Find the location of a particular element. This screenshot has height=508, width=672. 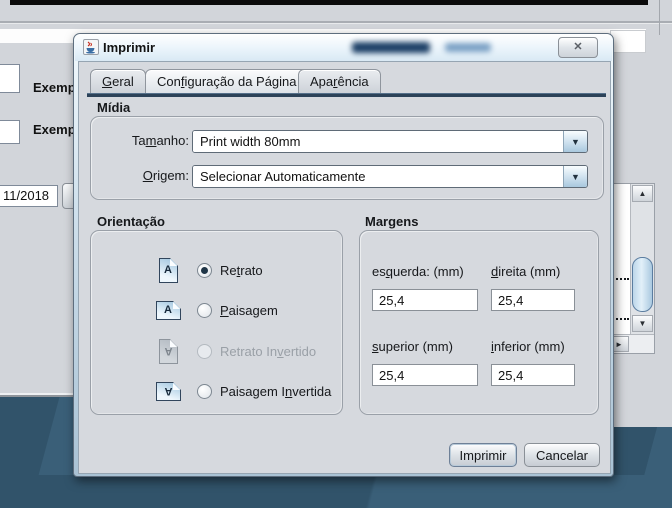

source-combobox-value: Selecionar Automaticamente is located at coordinates (378, 176).